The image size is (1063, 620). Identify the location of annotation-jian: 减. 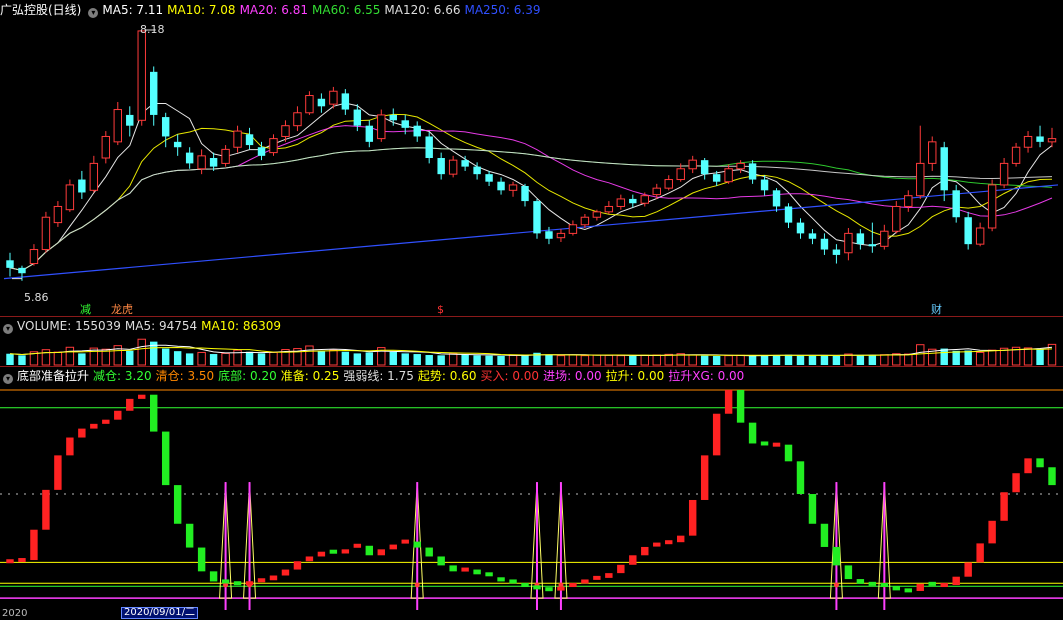
(85, 310).